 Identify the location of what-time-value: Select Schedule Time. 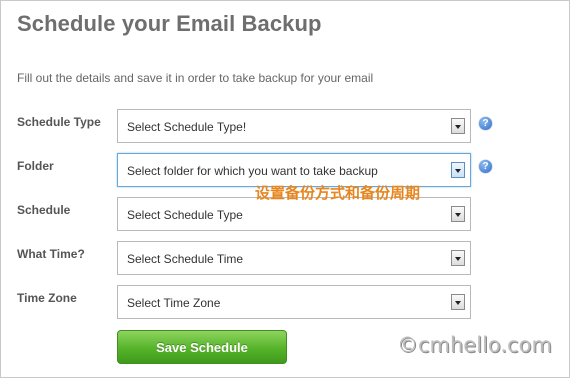
(185, 259).